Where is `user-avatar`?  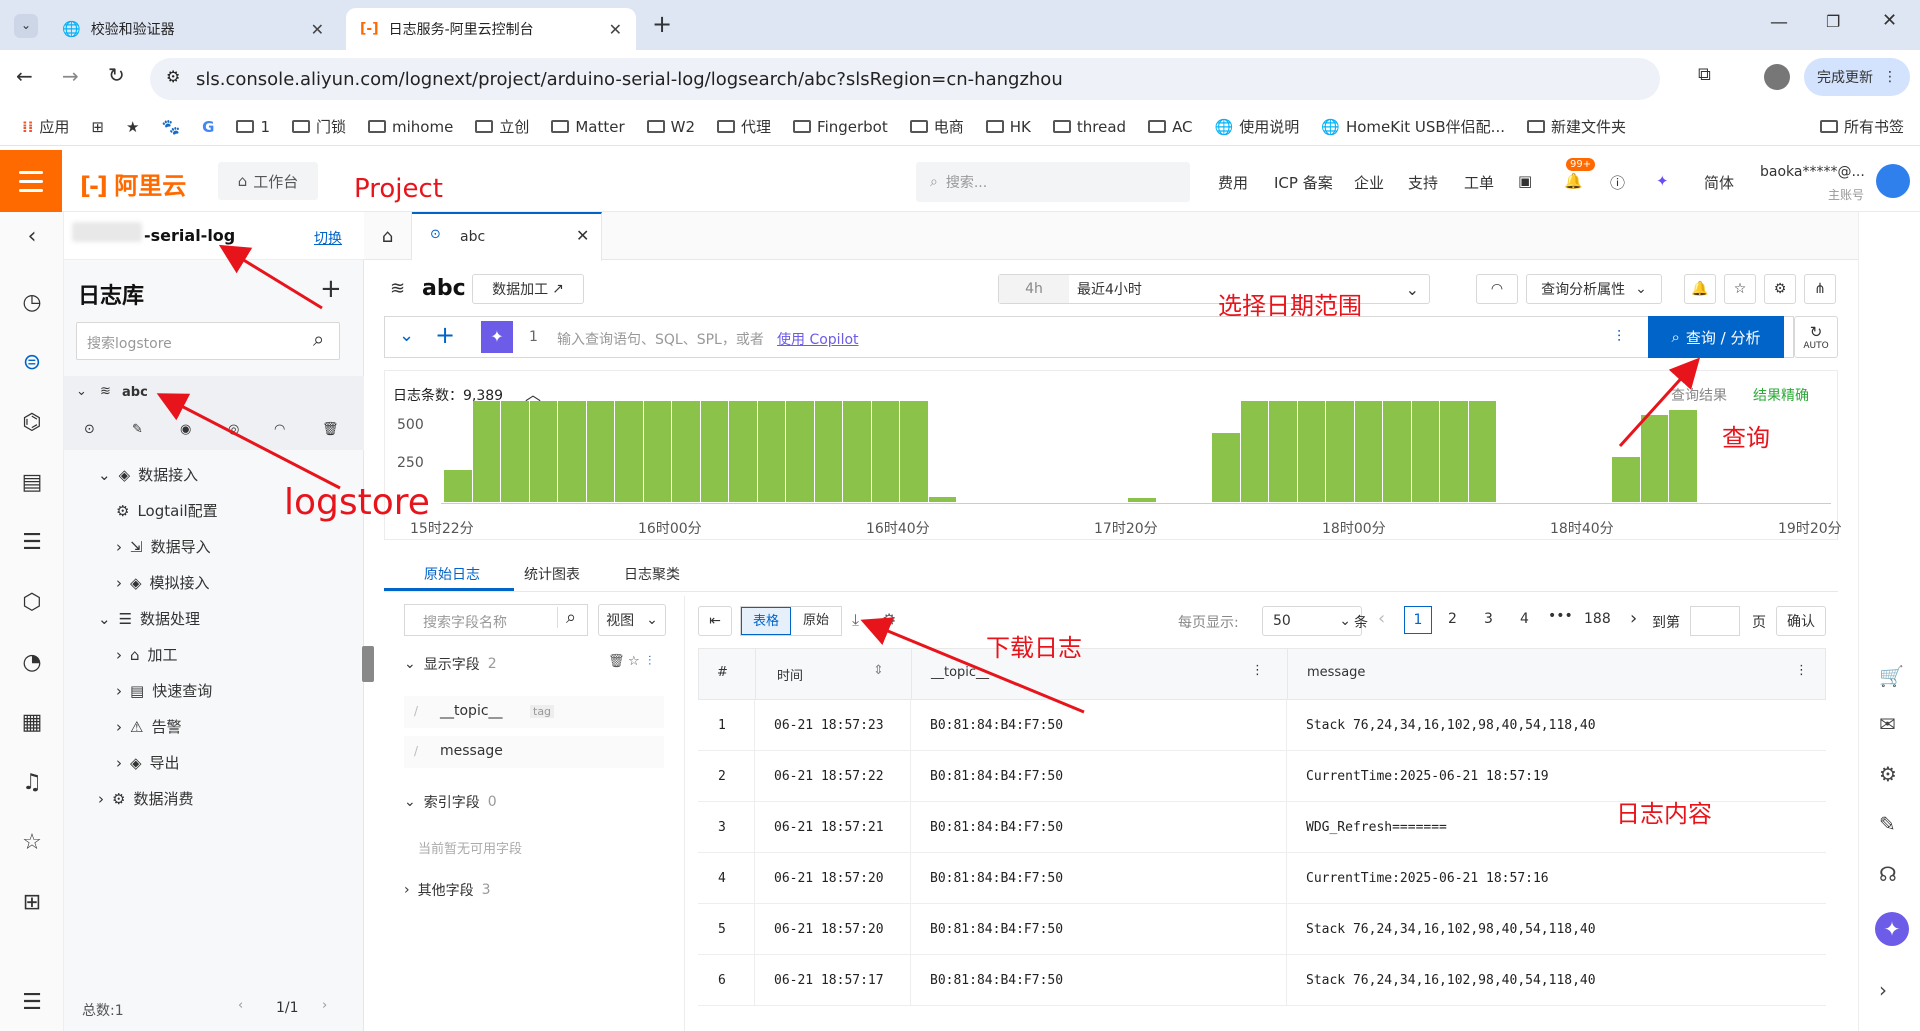
user-avatar is located at coordinates (1893, 181).